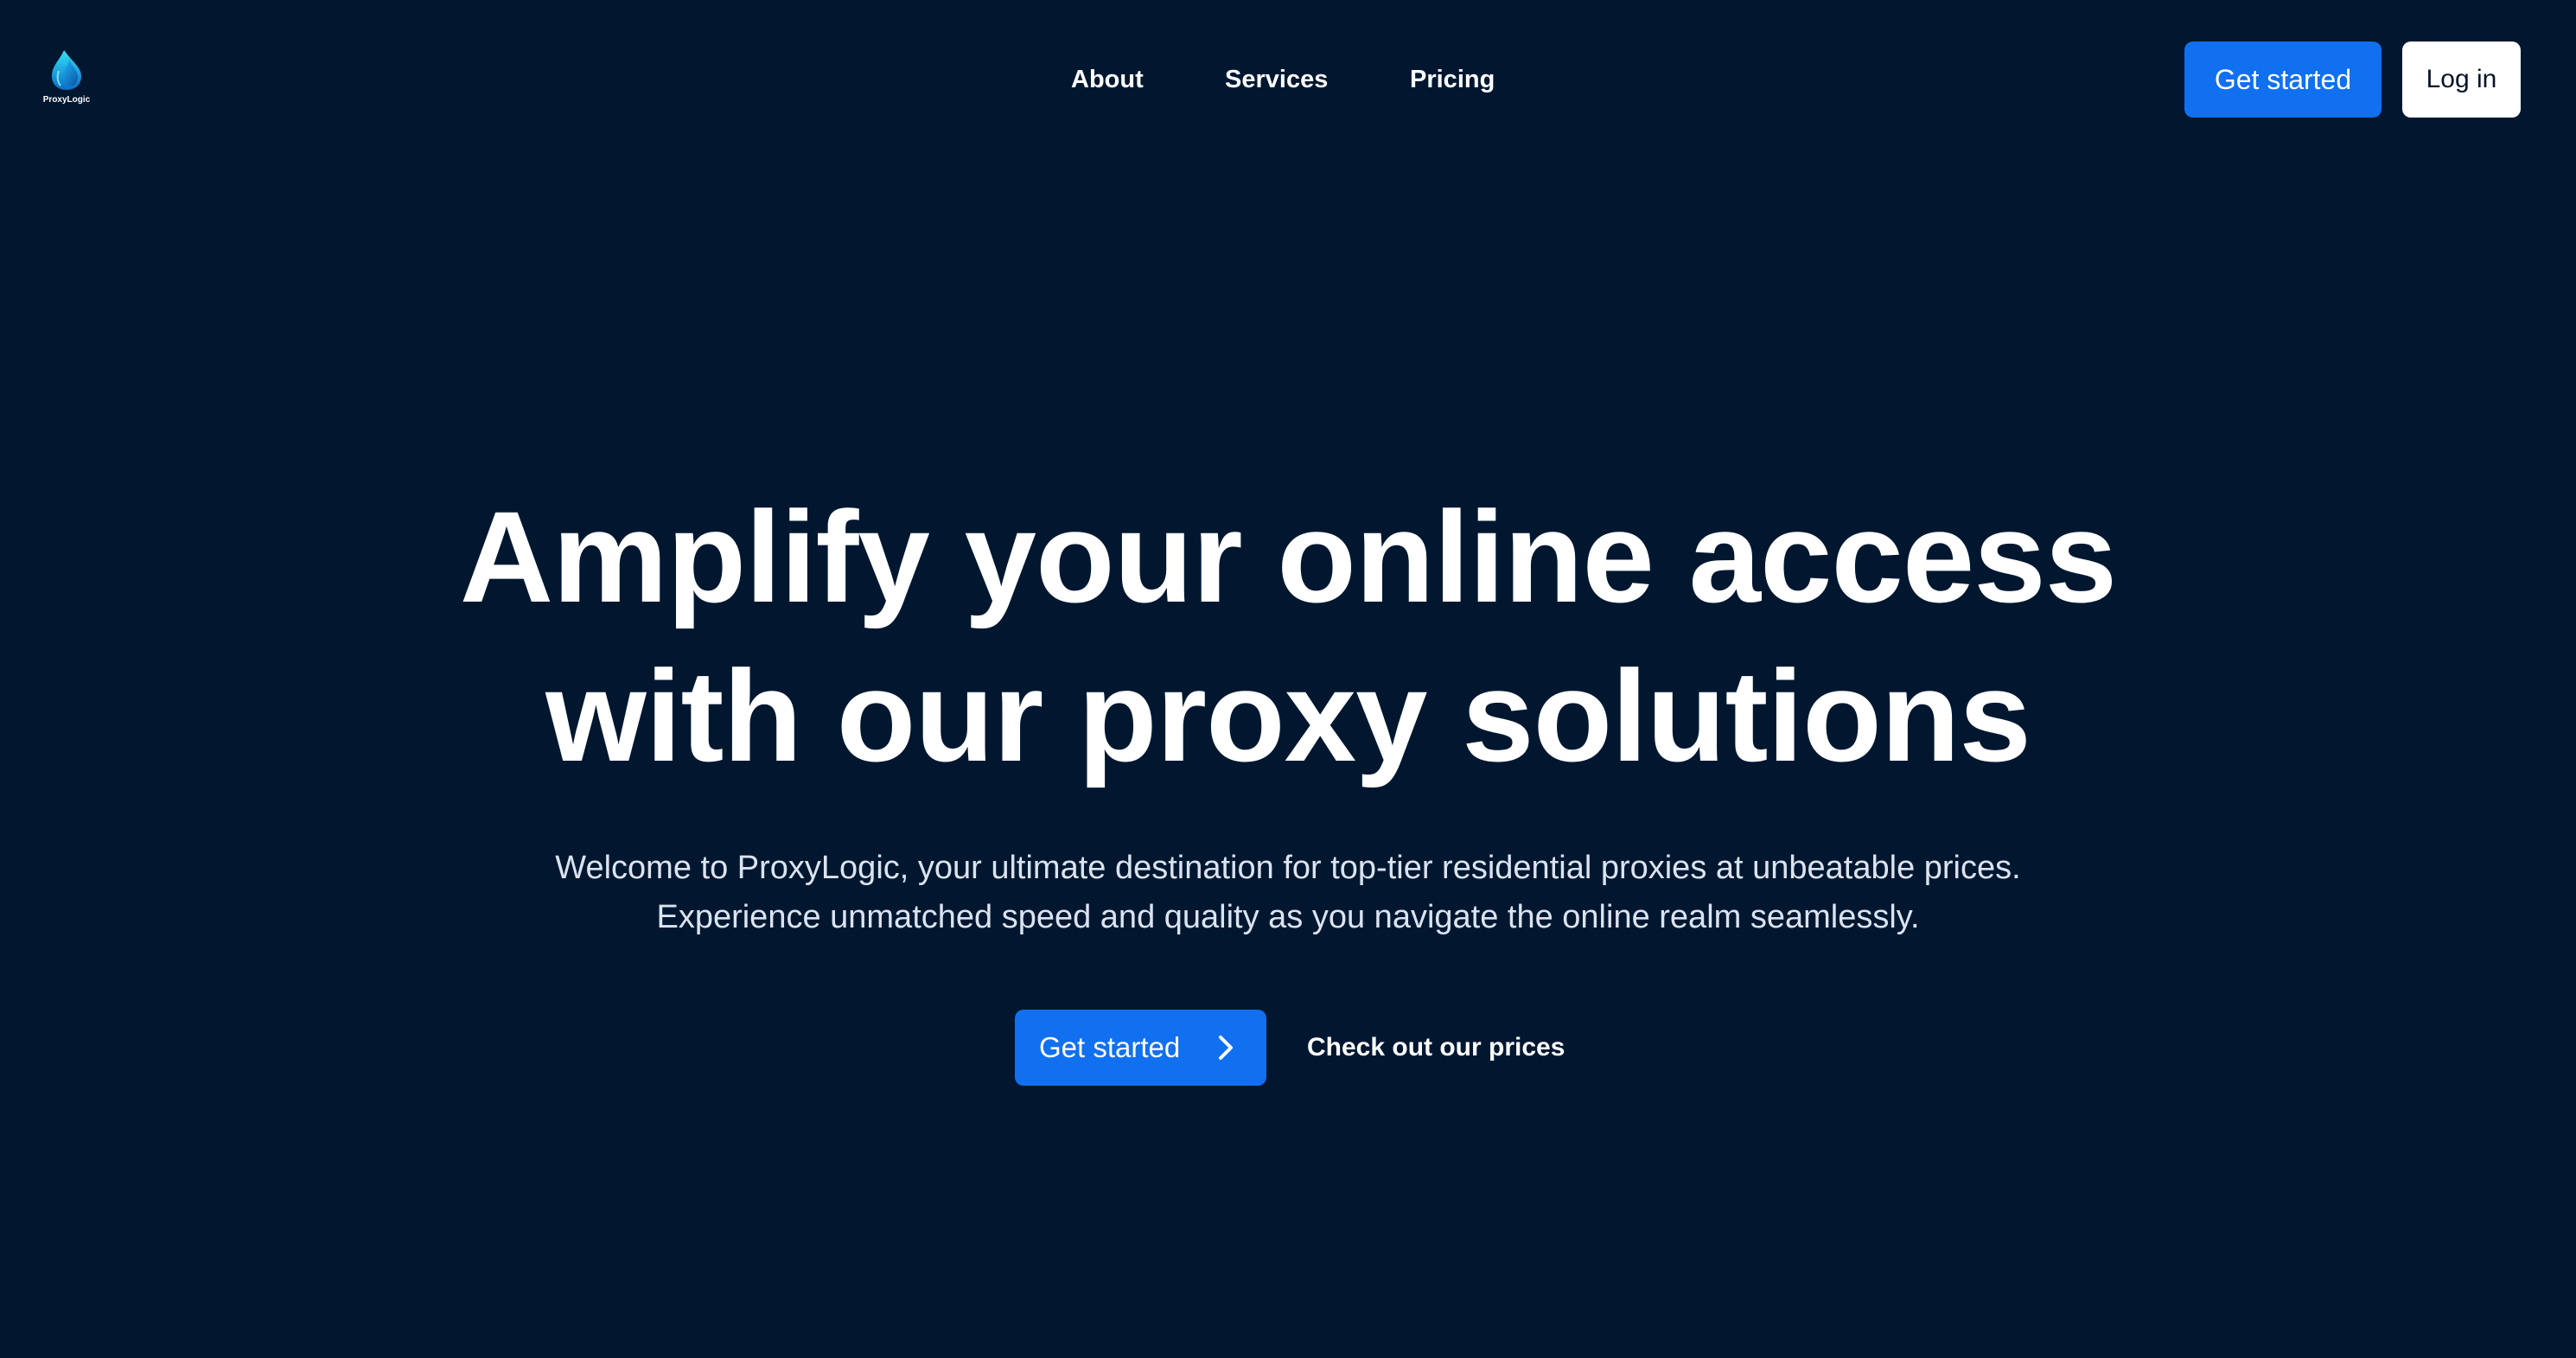  Describe the element at coordinates (1452, 79) in the screenshot. I see `nav-item-pricing: Pricing` at that location.